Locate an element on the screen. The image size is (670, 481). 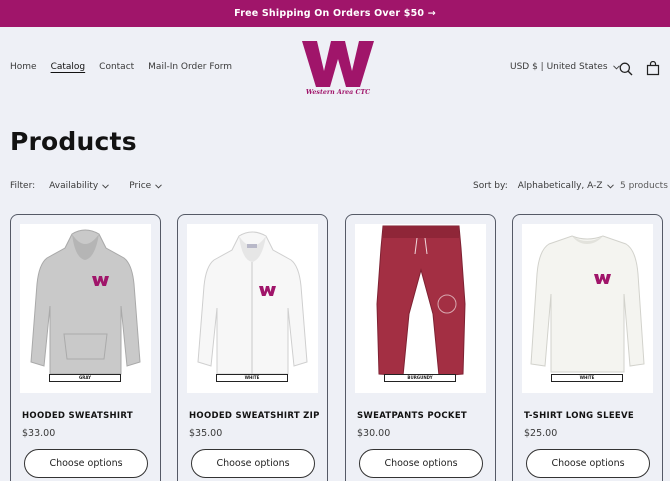
site-logo: Western Area CTC is located at coordinates (338, 70).